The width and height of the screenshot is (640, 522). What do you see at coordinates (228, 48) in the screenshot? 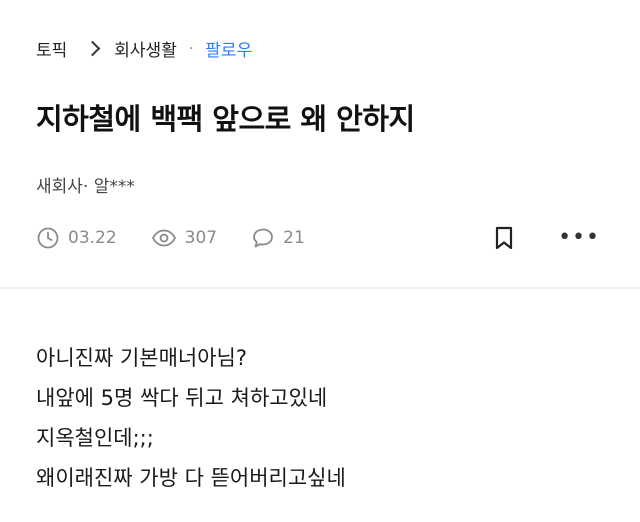
I see `follow-button: 팔로우` at bounding box center [228, 48].